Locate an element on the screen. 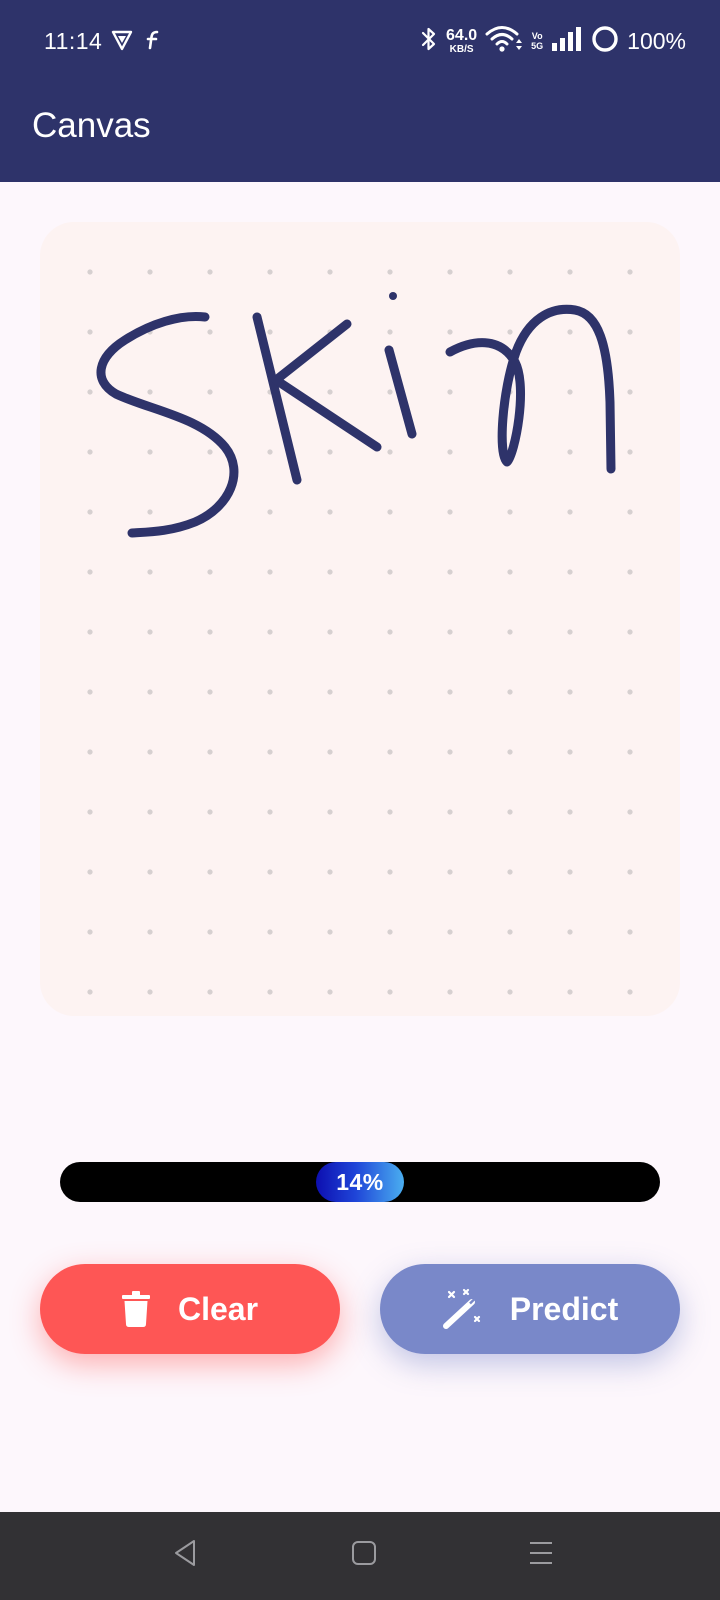  app-header: 11:14 64.0 KB/S Vo 5G 100% Canvas is located at coordinates (360, 91).